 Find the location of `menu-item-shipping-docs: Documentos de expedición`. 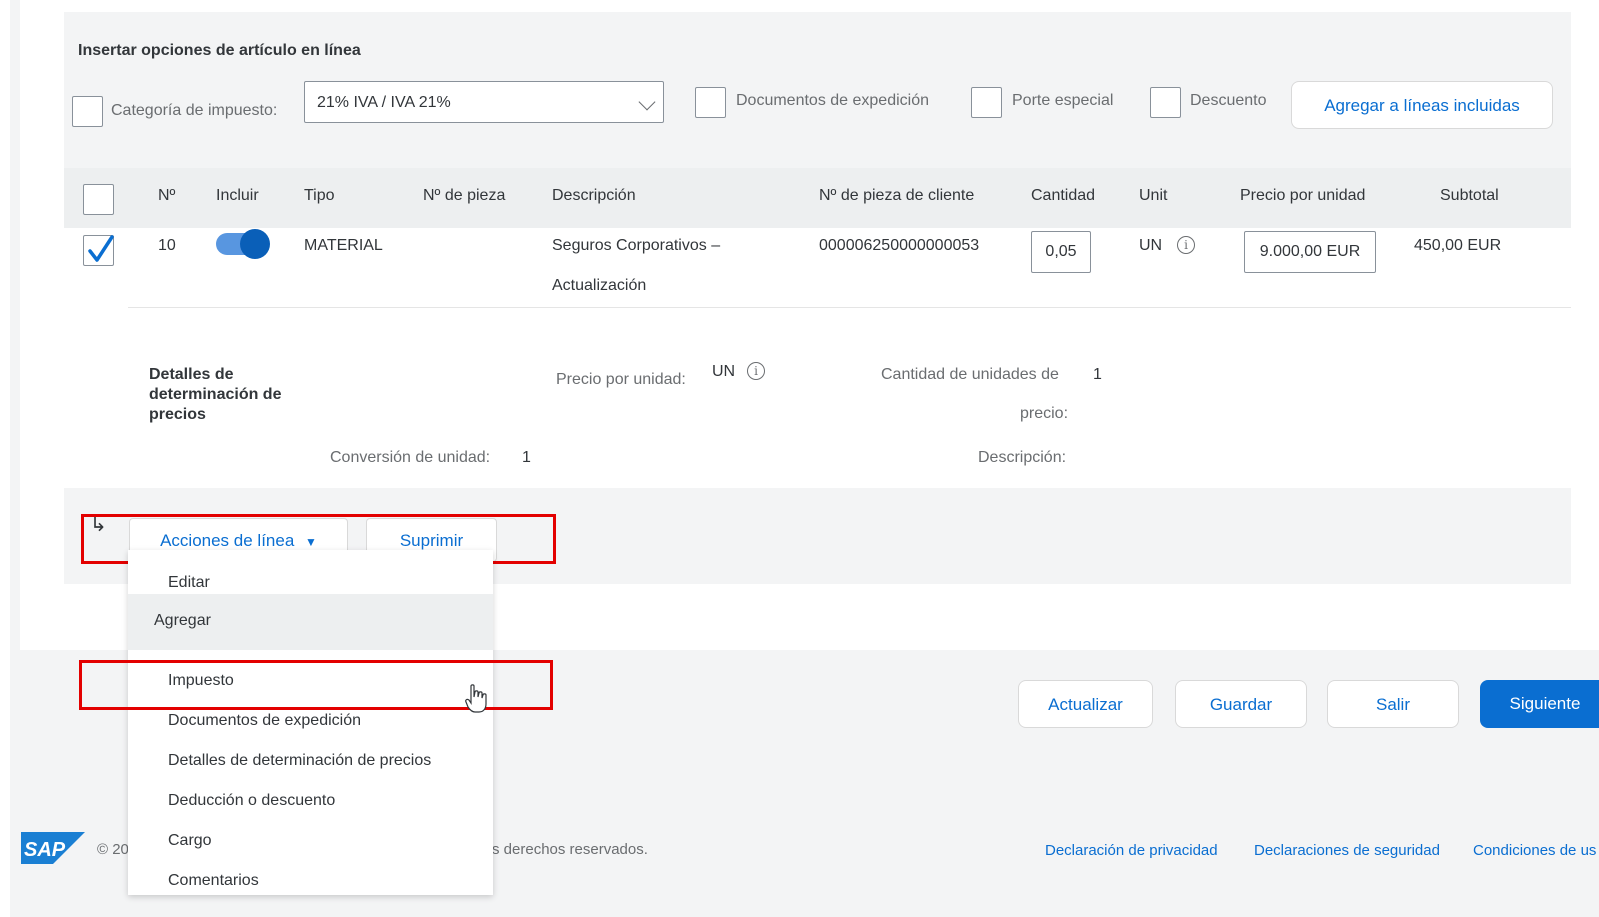

menu-item-shipping-docs: Documentos de expedición is located at coordinates (264, 721).